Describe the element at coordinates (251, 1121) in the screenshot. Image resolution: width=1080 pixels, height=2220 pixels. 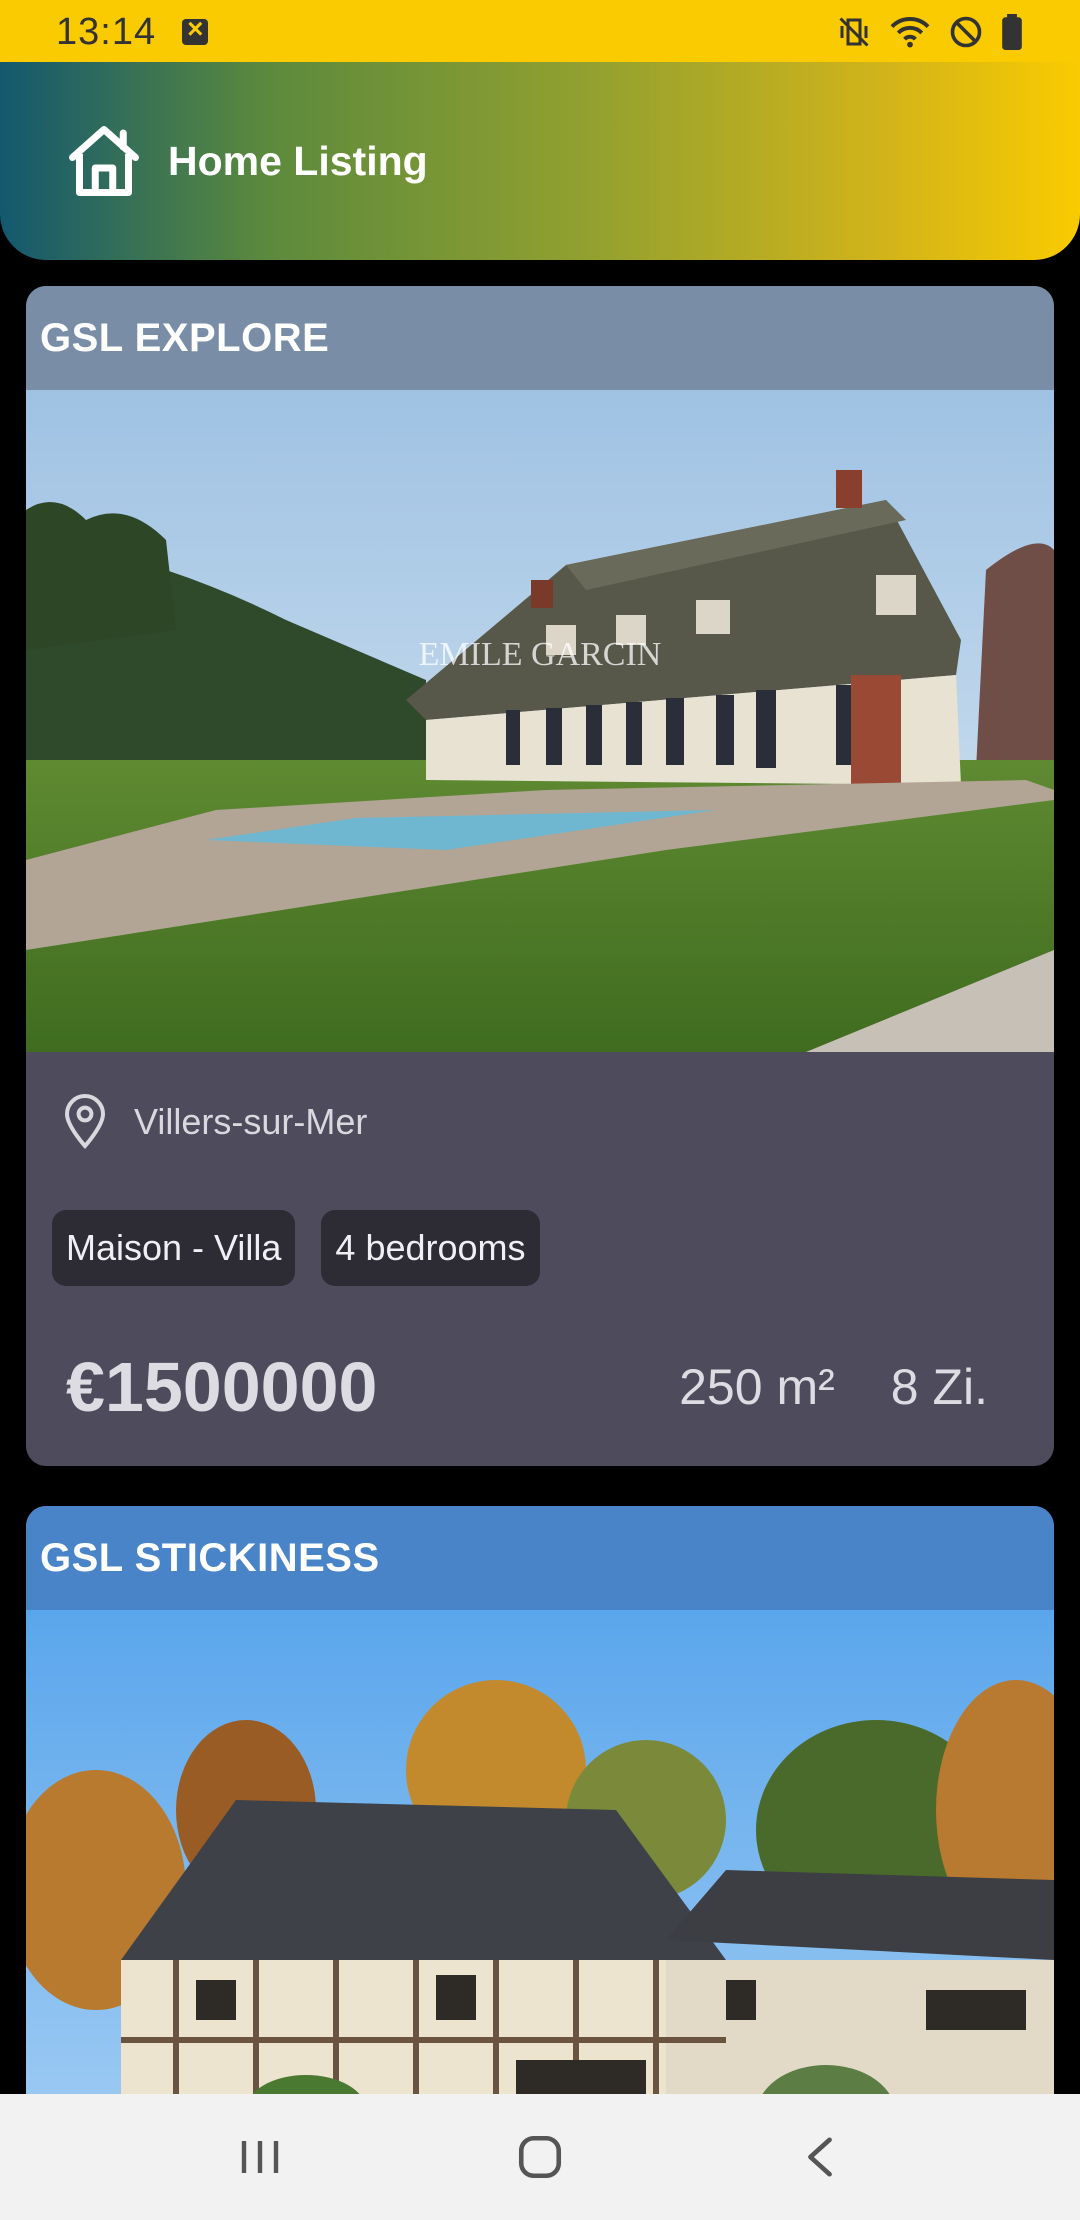
I see `location-text: Villers-sur-Mer` at that location.